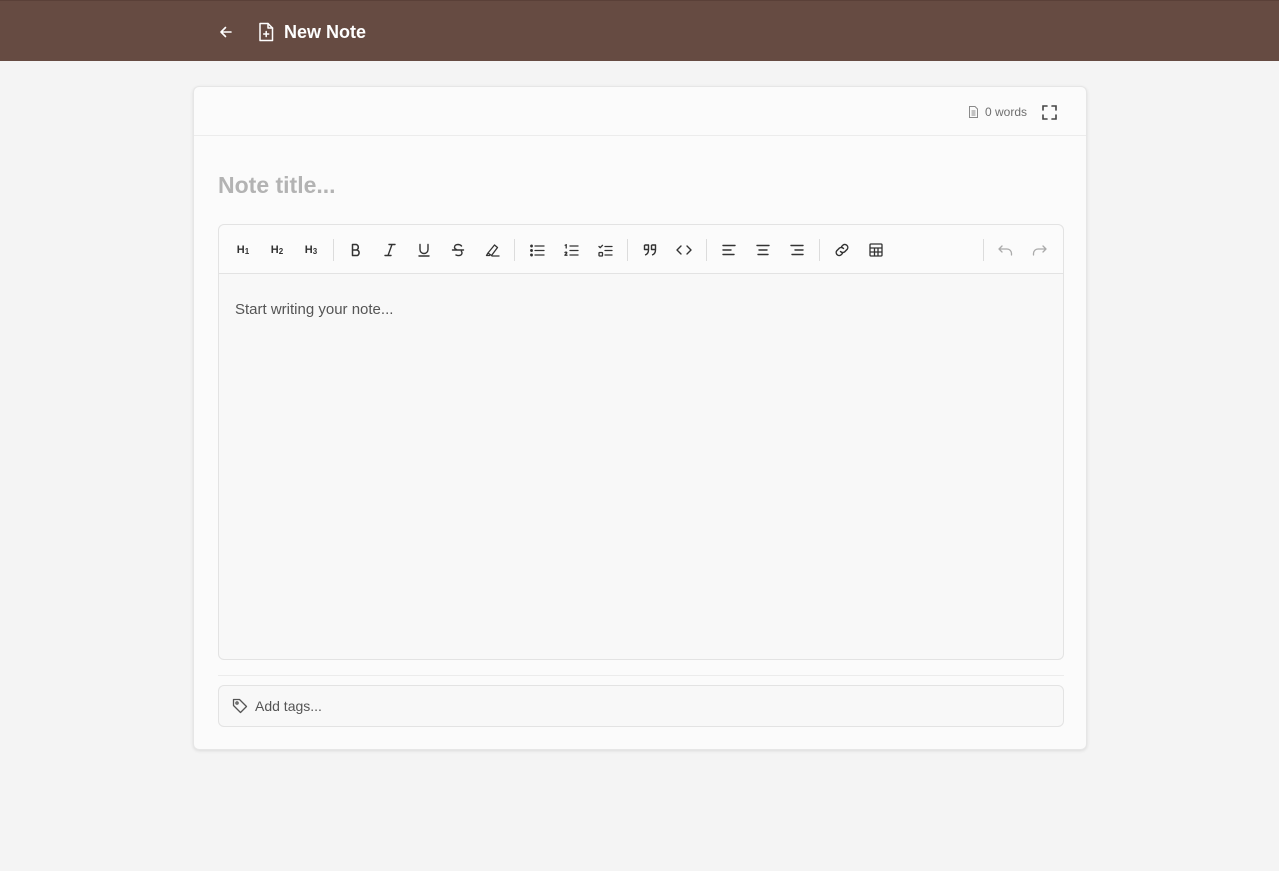 This screenshot has height=871, width=1279. I want to click on redo-icon, so click(1039, 250).